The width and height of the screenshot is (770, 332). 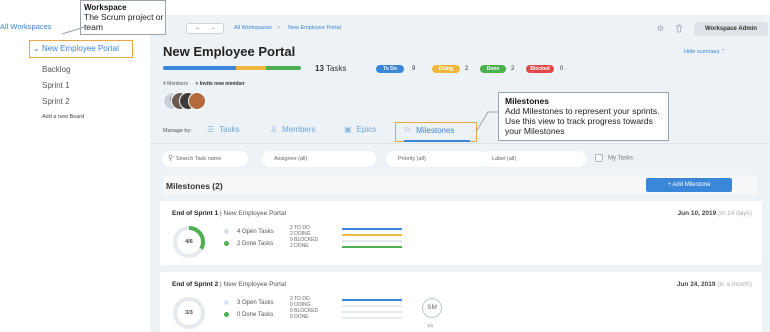 What do you see at coordinates (205, 28) in the screenshot?
I see `history-nav: ← →` at bounding box center [205, 28].